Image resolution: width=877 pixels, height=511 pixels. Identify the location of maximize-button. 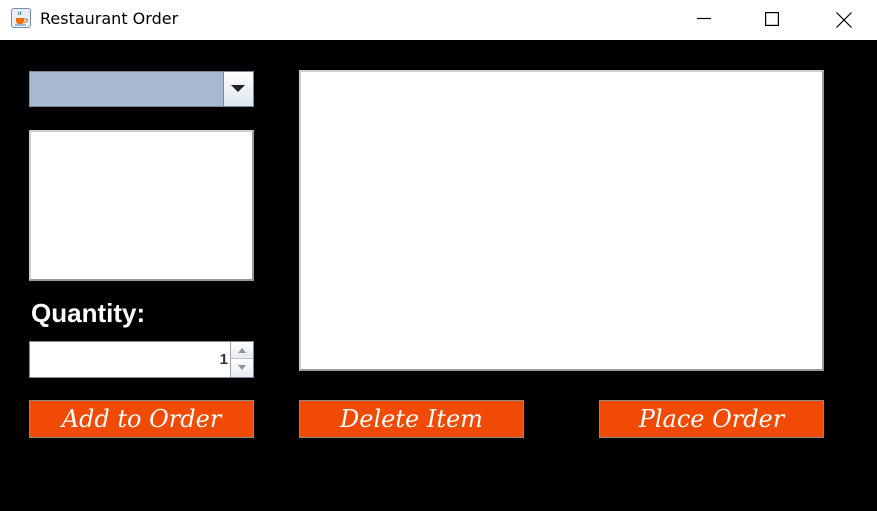
(772, 20).